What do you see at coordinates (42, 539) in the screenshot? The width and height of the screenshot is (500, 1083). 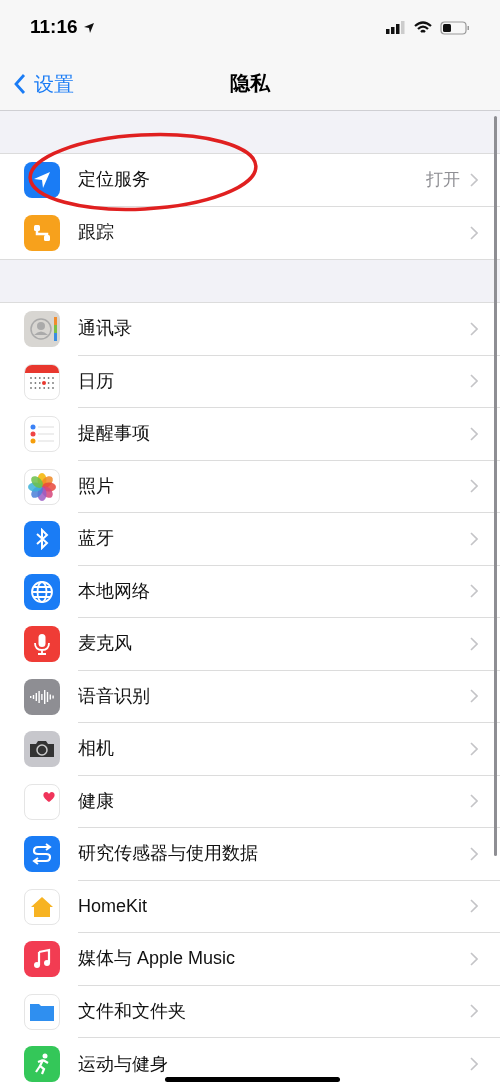 I see `bluetooth-icon` at bounding box center [42, 539].